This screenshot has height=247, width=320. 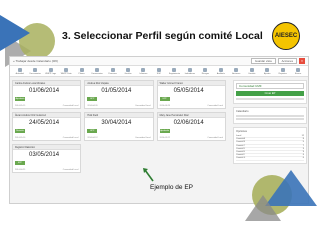 I want to click on toolbar-item: Auditoría, so click(x=220, y=71).